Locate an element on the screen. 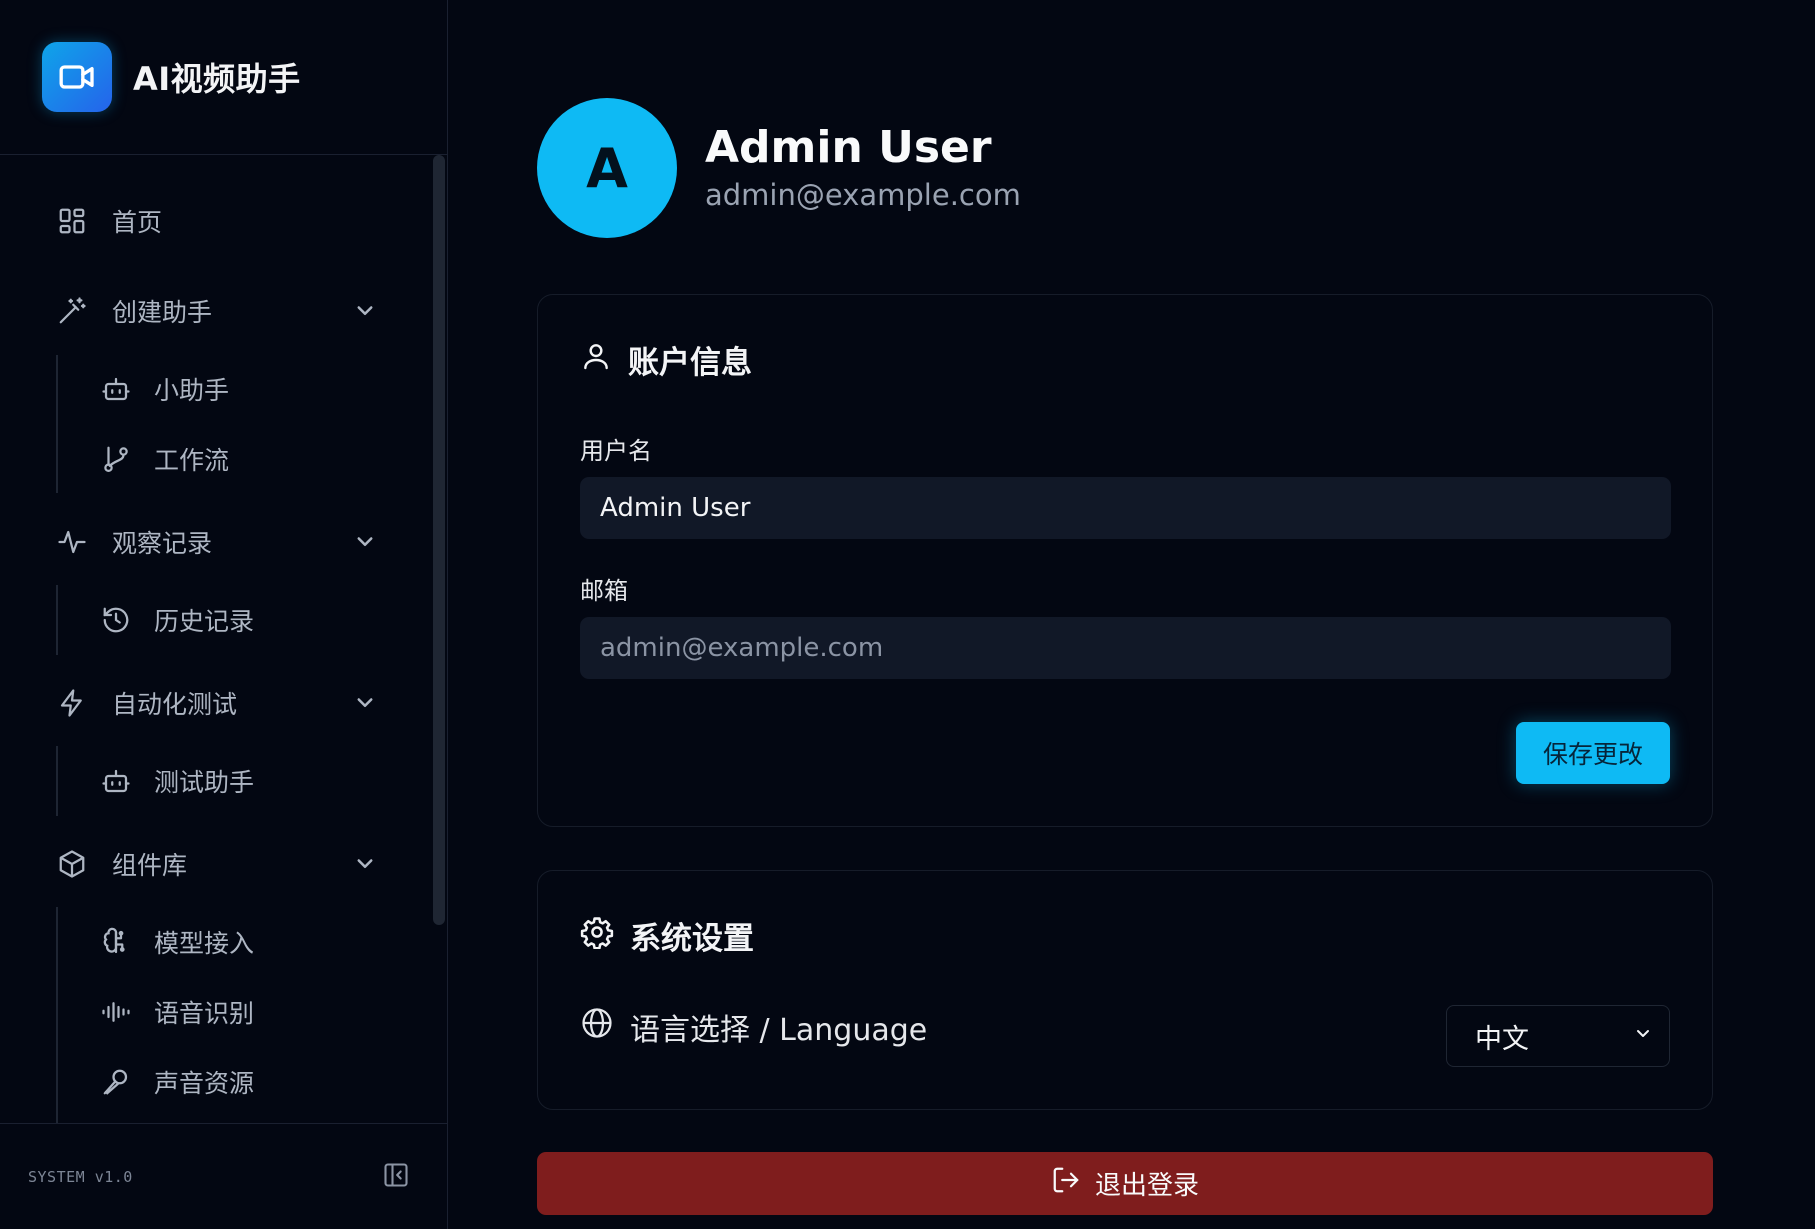  microphone-icon is located at coordinates (116, 1082).